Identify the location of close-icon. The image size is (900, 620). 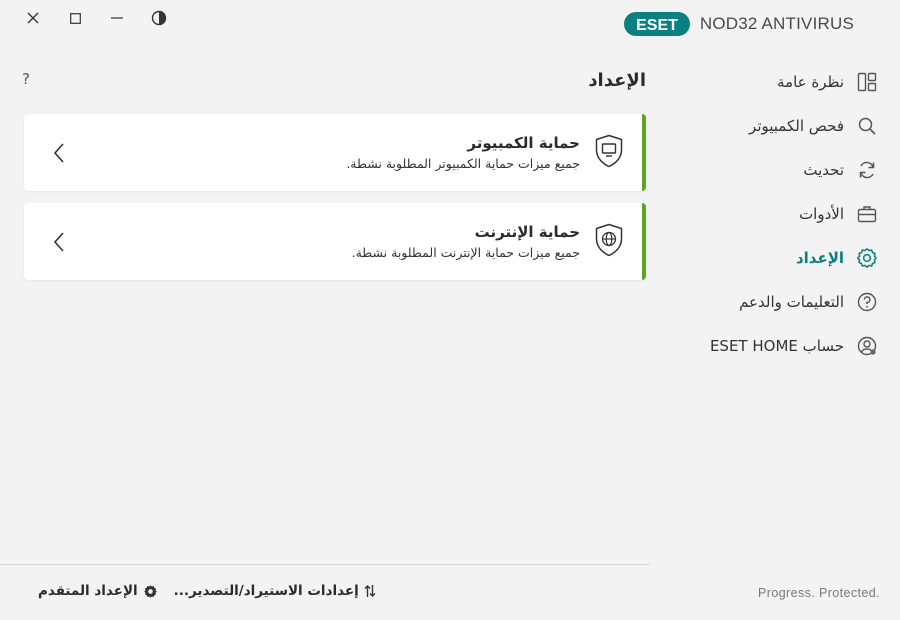
(33, 18).